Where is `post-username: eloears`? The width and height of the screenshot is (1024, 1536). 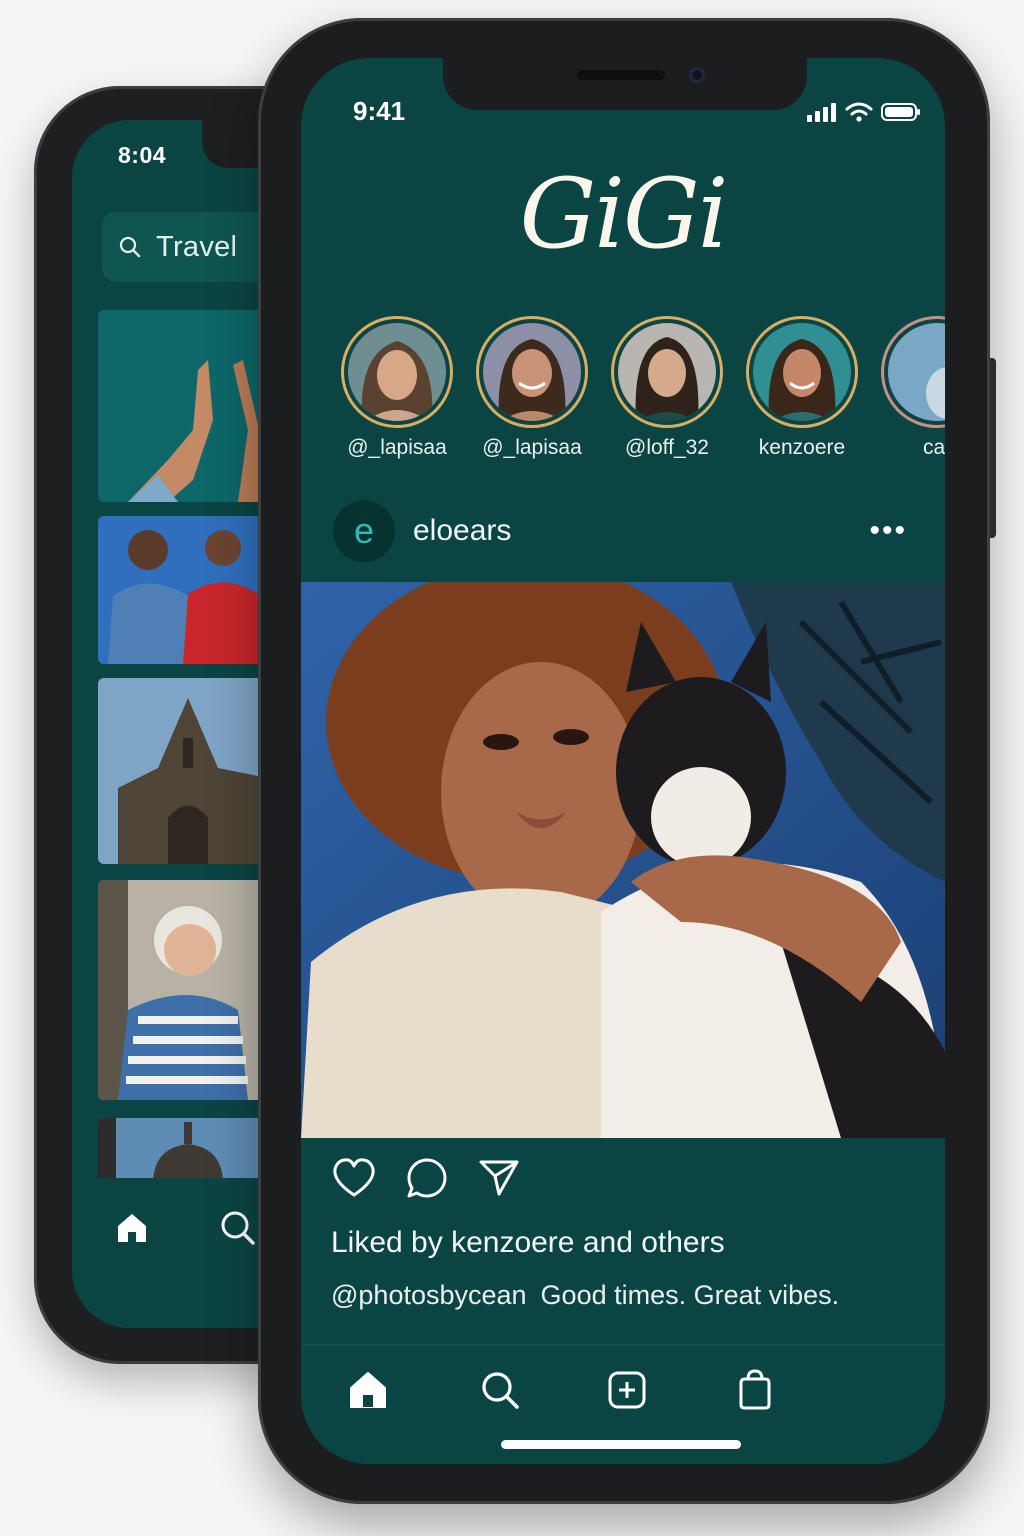 post-username: eloears is located at coordinates (462, 531).